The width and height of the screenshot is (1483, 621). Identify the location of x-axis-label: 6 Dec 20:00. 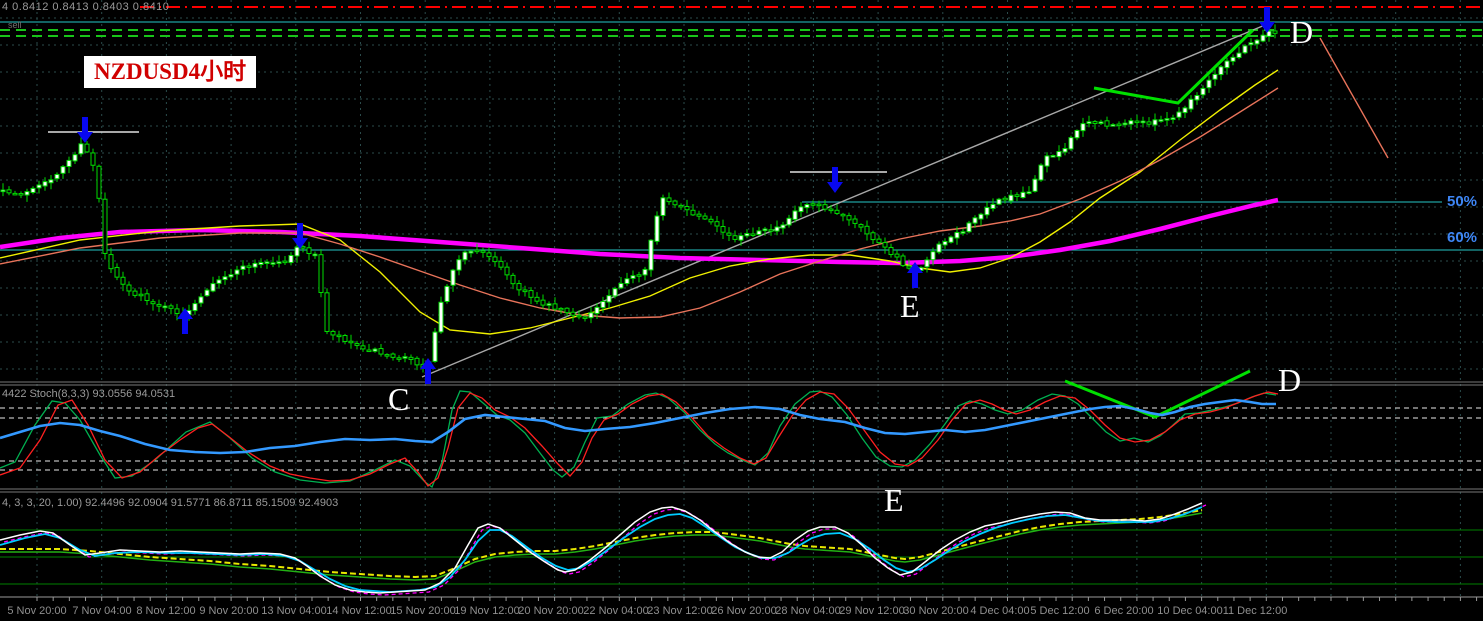
(1124, 611).